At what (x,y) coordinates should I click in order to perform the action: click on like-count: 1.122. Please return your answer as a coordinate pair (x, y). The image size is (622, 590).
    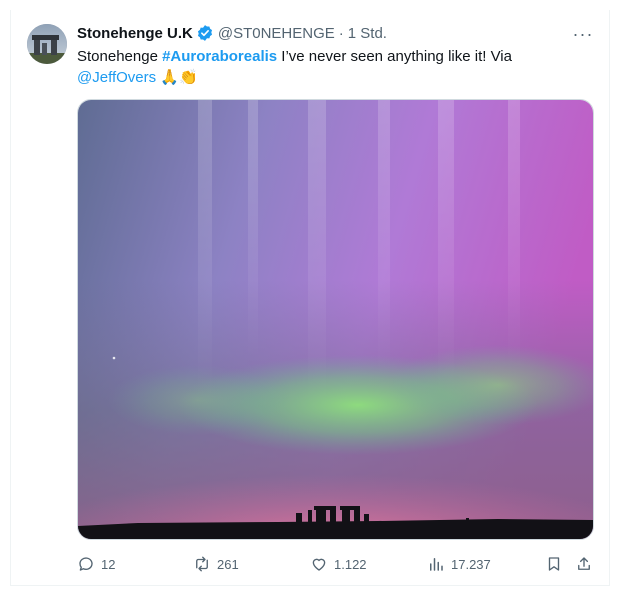
    Looking at the image, I should click on (350, 564).